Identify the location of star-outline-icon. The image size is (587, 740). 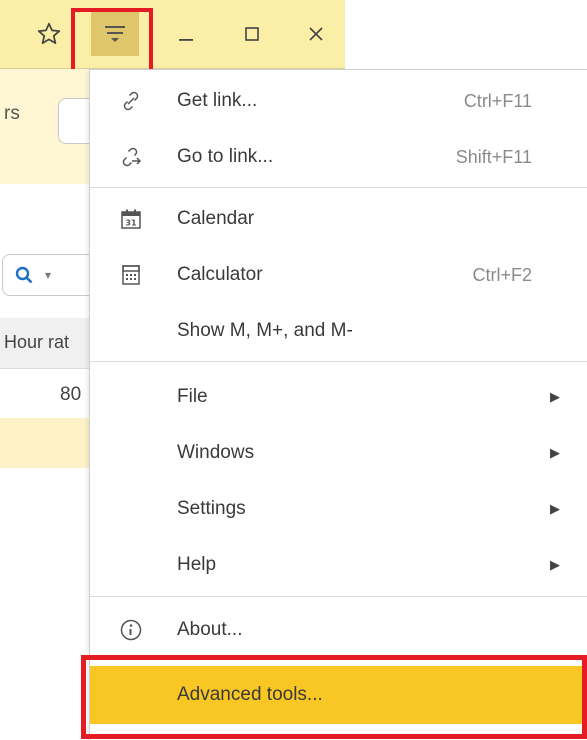
(49, 34).